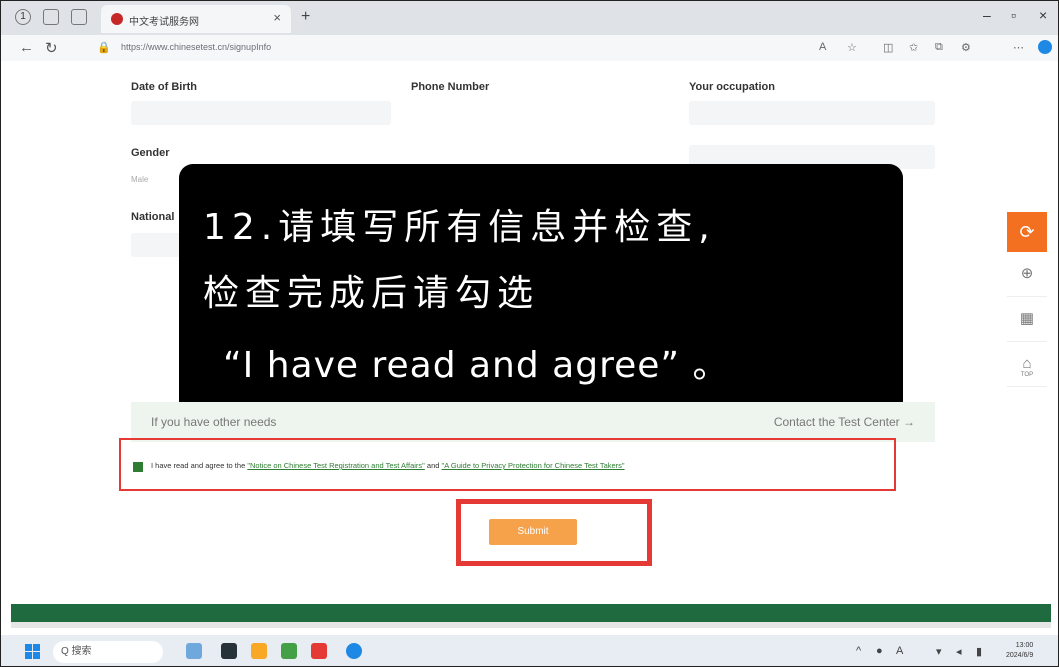 The width and height of the screenshot is (1059, 667). I want to click on horizontal-scrollbar, so click(531, 625).